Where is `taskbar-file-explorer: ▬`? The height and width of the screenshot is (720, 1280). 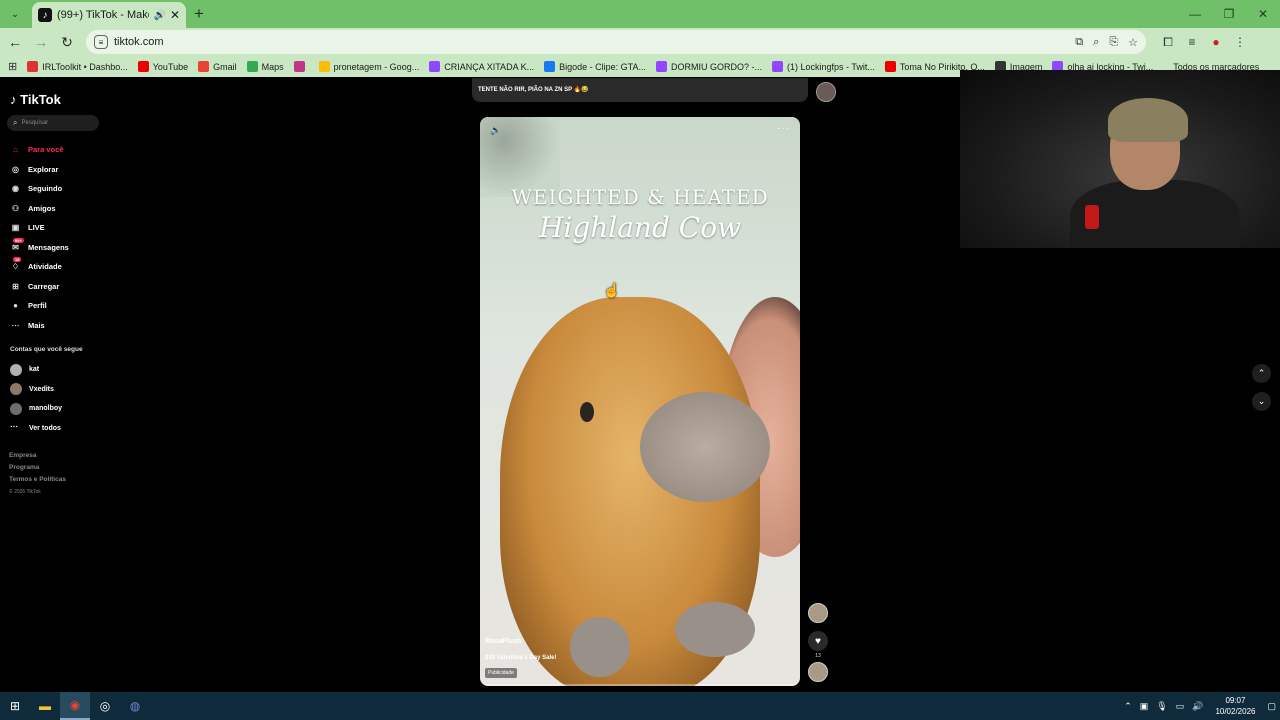 taskbar-file-explorer: ▬ is located at coordinates (45, 706).